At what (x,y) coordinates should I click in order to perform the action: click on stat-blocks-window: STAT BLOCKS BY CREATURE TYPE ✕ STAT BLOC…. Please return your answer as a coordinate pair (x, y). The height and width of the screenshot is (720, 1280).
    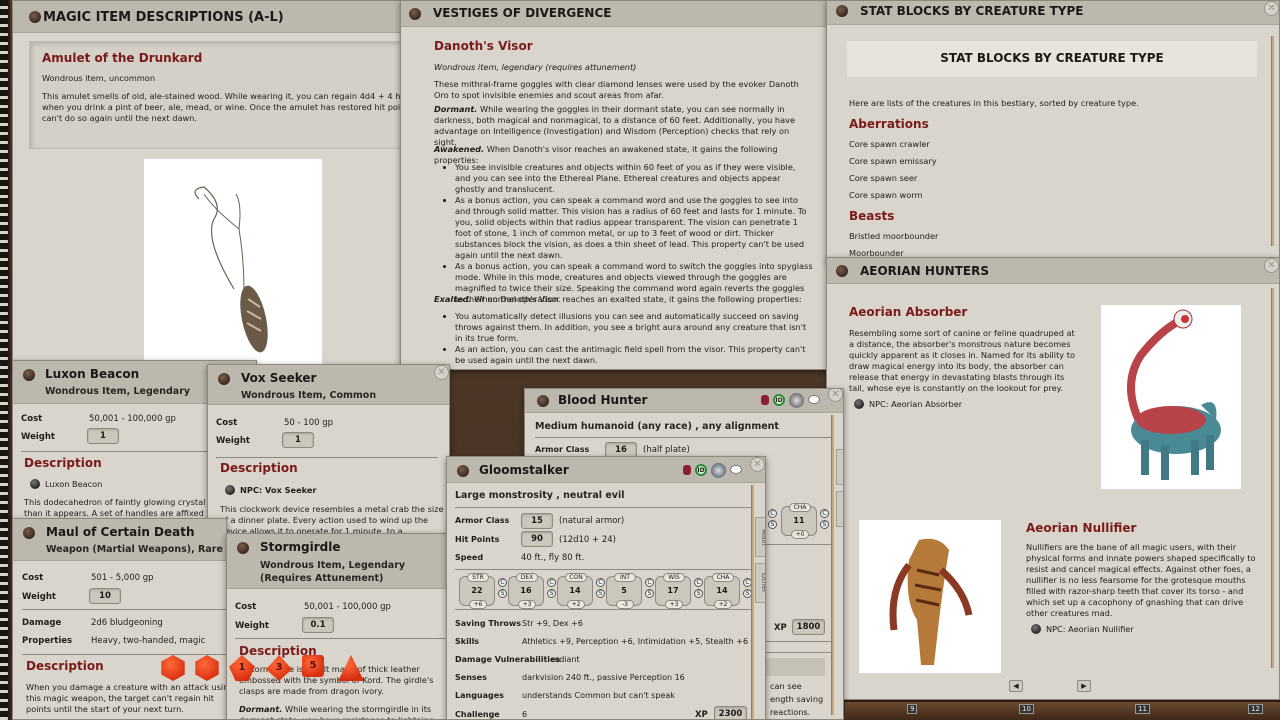
    Looking at the image, I should click on (1053, 131).